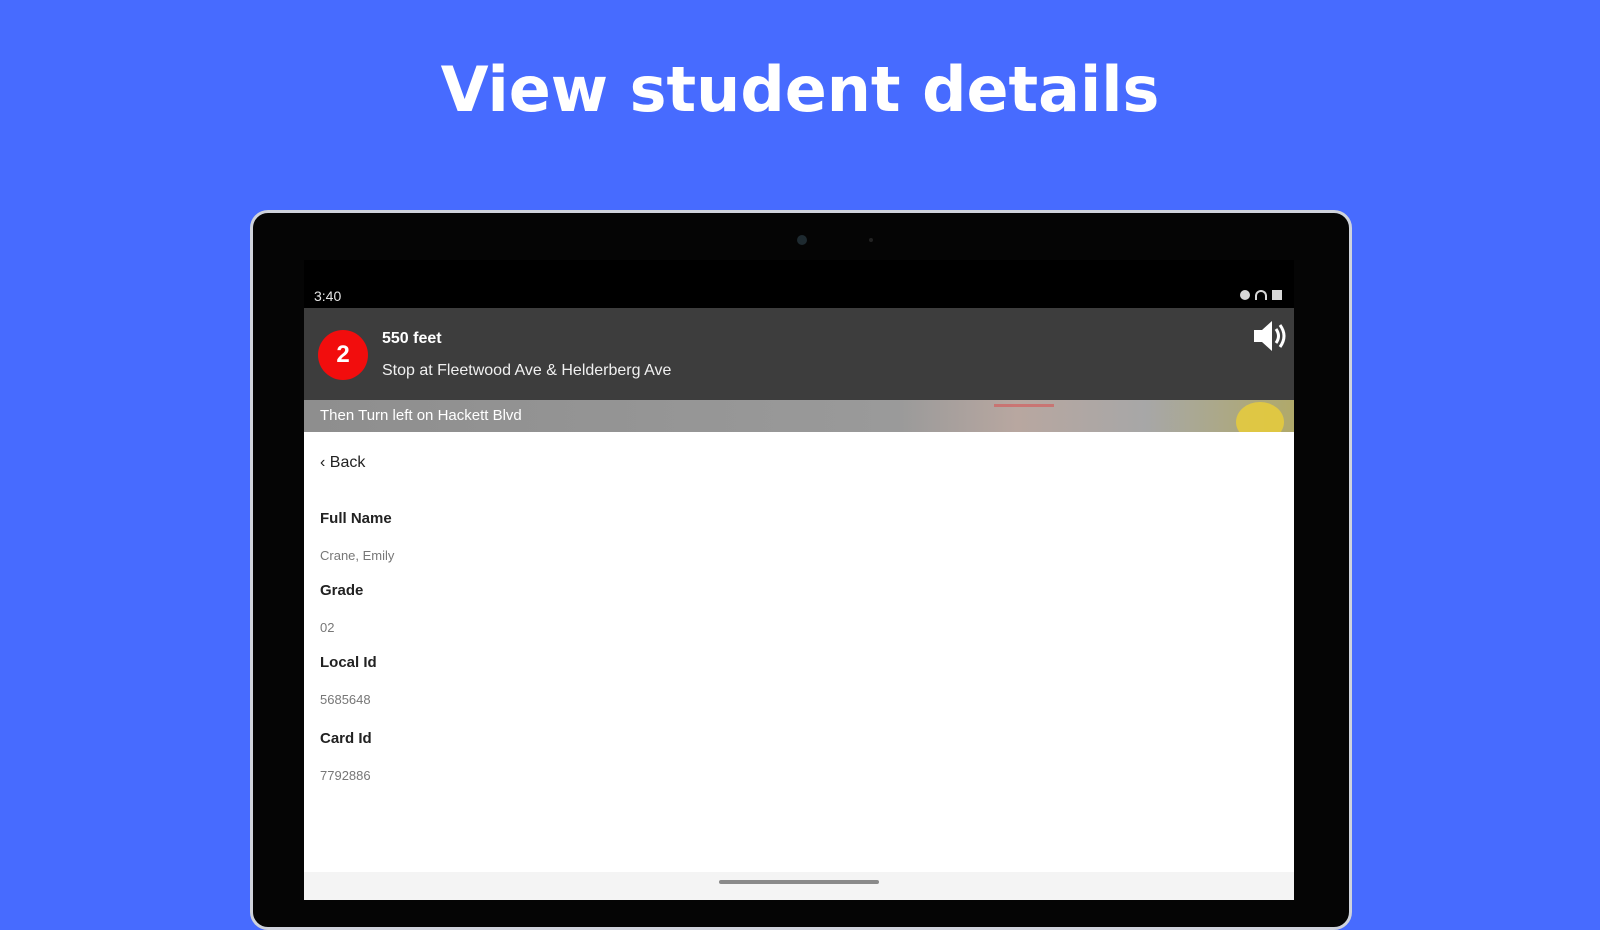  Describe the element at coordinates (345, 699) in the screenshot. I see `local-id-value: 5685648` at that location.